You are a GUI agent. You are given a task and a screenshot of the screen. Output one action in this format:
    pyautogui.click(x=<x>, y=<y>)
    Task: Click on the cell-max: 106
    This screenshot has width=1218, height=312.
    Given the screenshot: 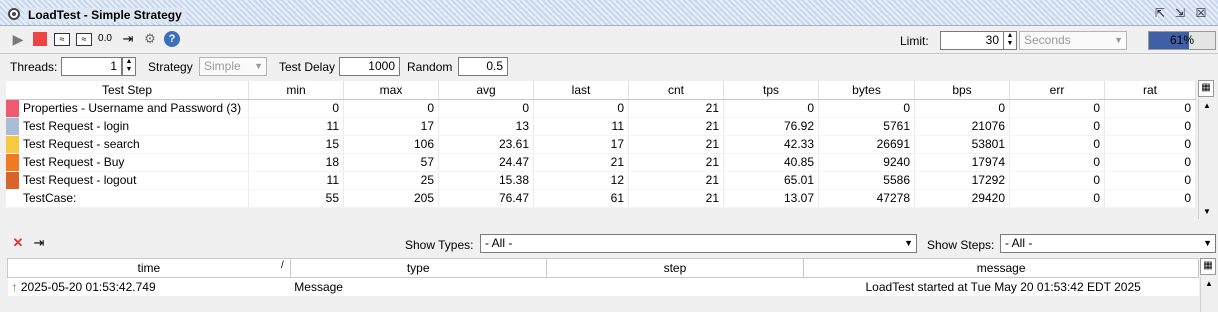 What is the action you would take?
    pyautogui.click(x=391, y=144)
    